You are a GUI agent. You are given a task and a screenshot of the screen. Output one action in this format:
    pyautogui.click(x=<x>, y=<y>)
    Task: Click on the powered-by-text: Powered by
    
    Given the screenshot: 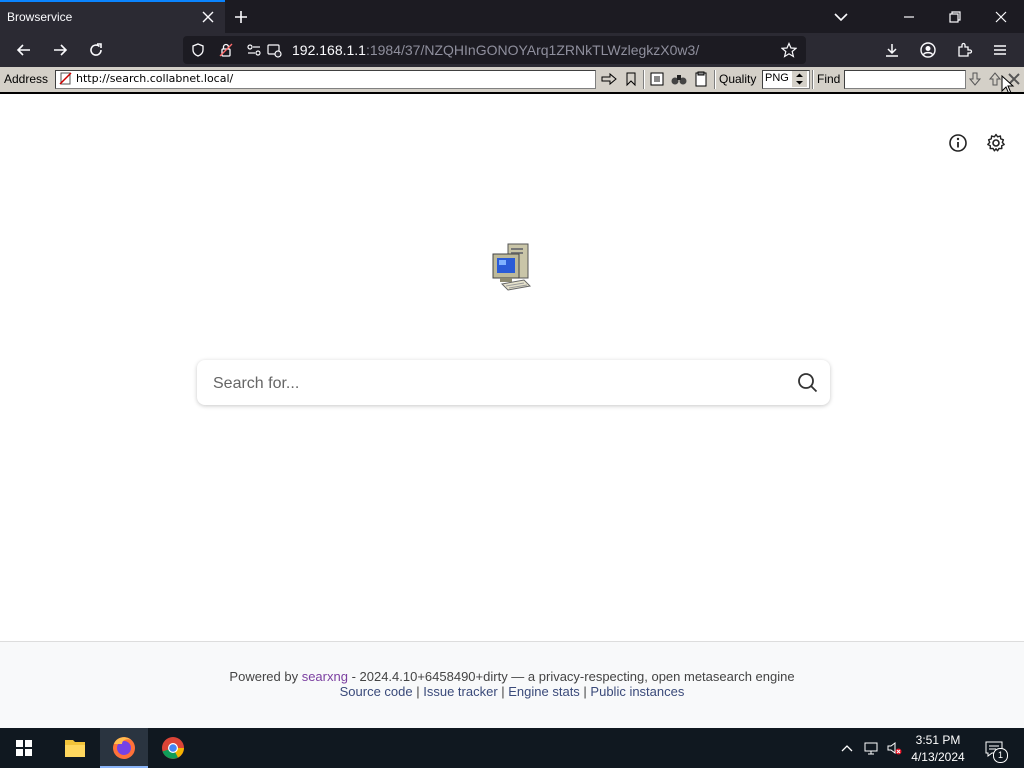 What is the action you would take?
    pyautogui.click(x=264, y=676)
    